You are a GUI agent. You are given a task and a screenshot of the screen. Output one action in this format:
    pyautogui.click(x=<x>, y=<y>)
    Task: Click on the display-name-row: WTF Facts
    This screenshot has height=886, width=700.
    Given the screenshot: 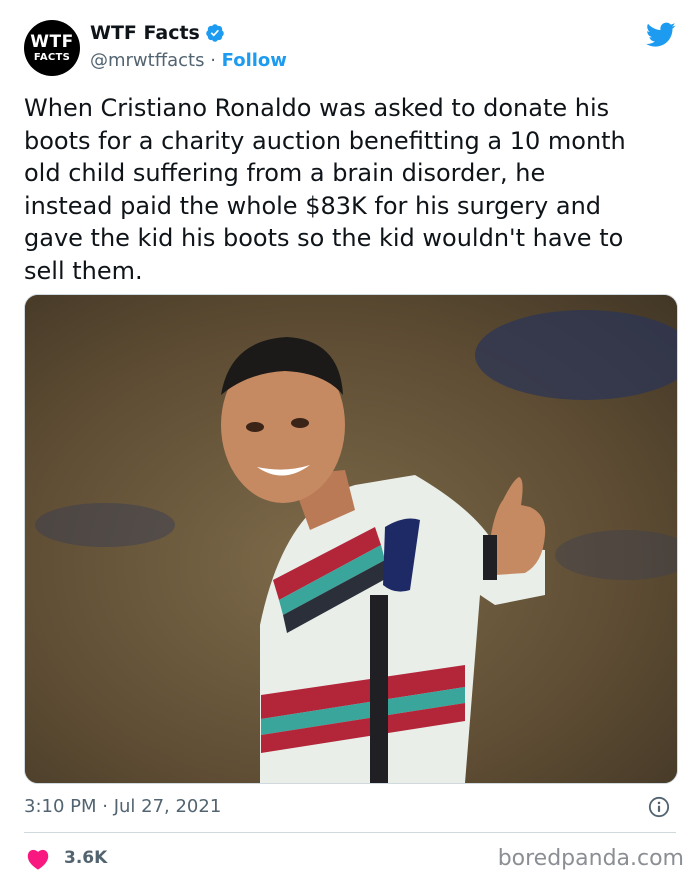 What is the action you would take?
    pyautogui.click(x=157, y=33)
    